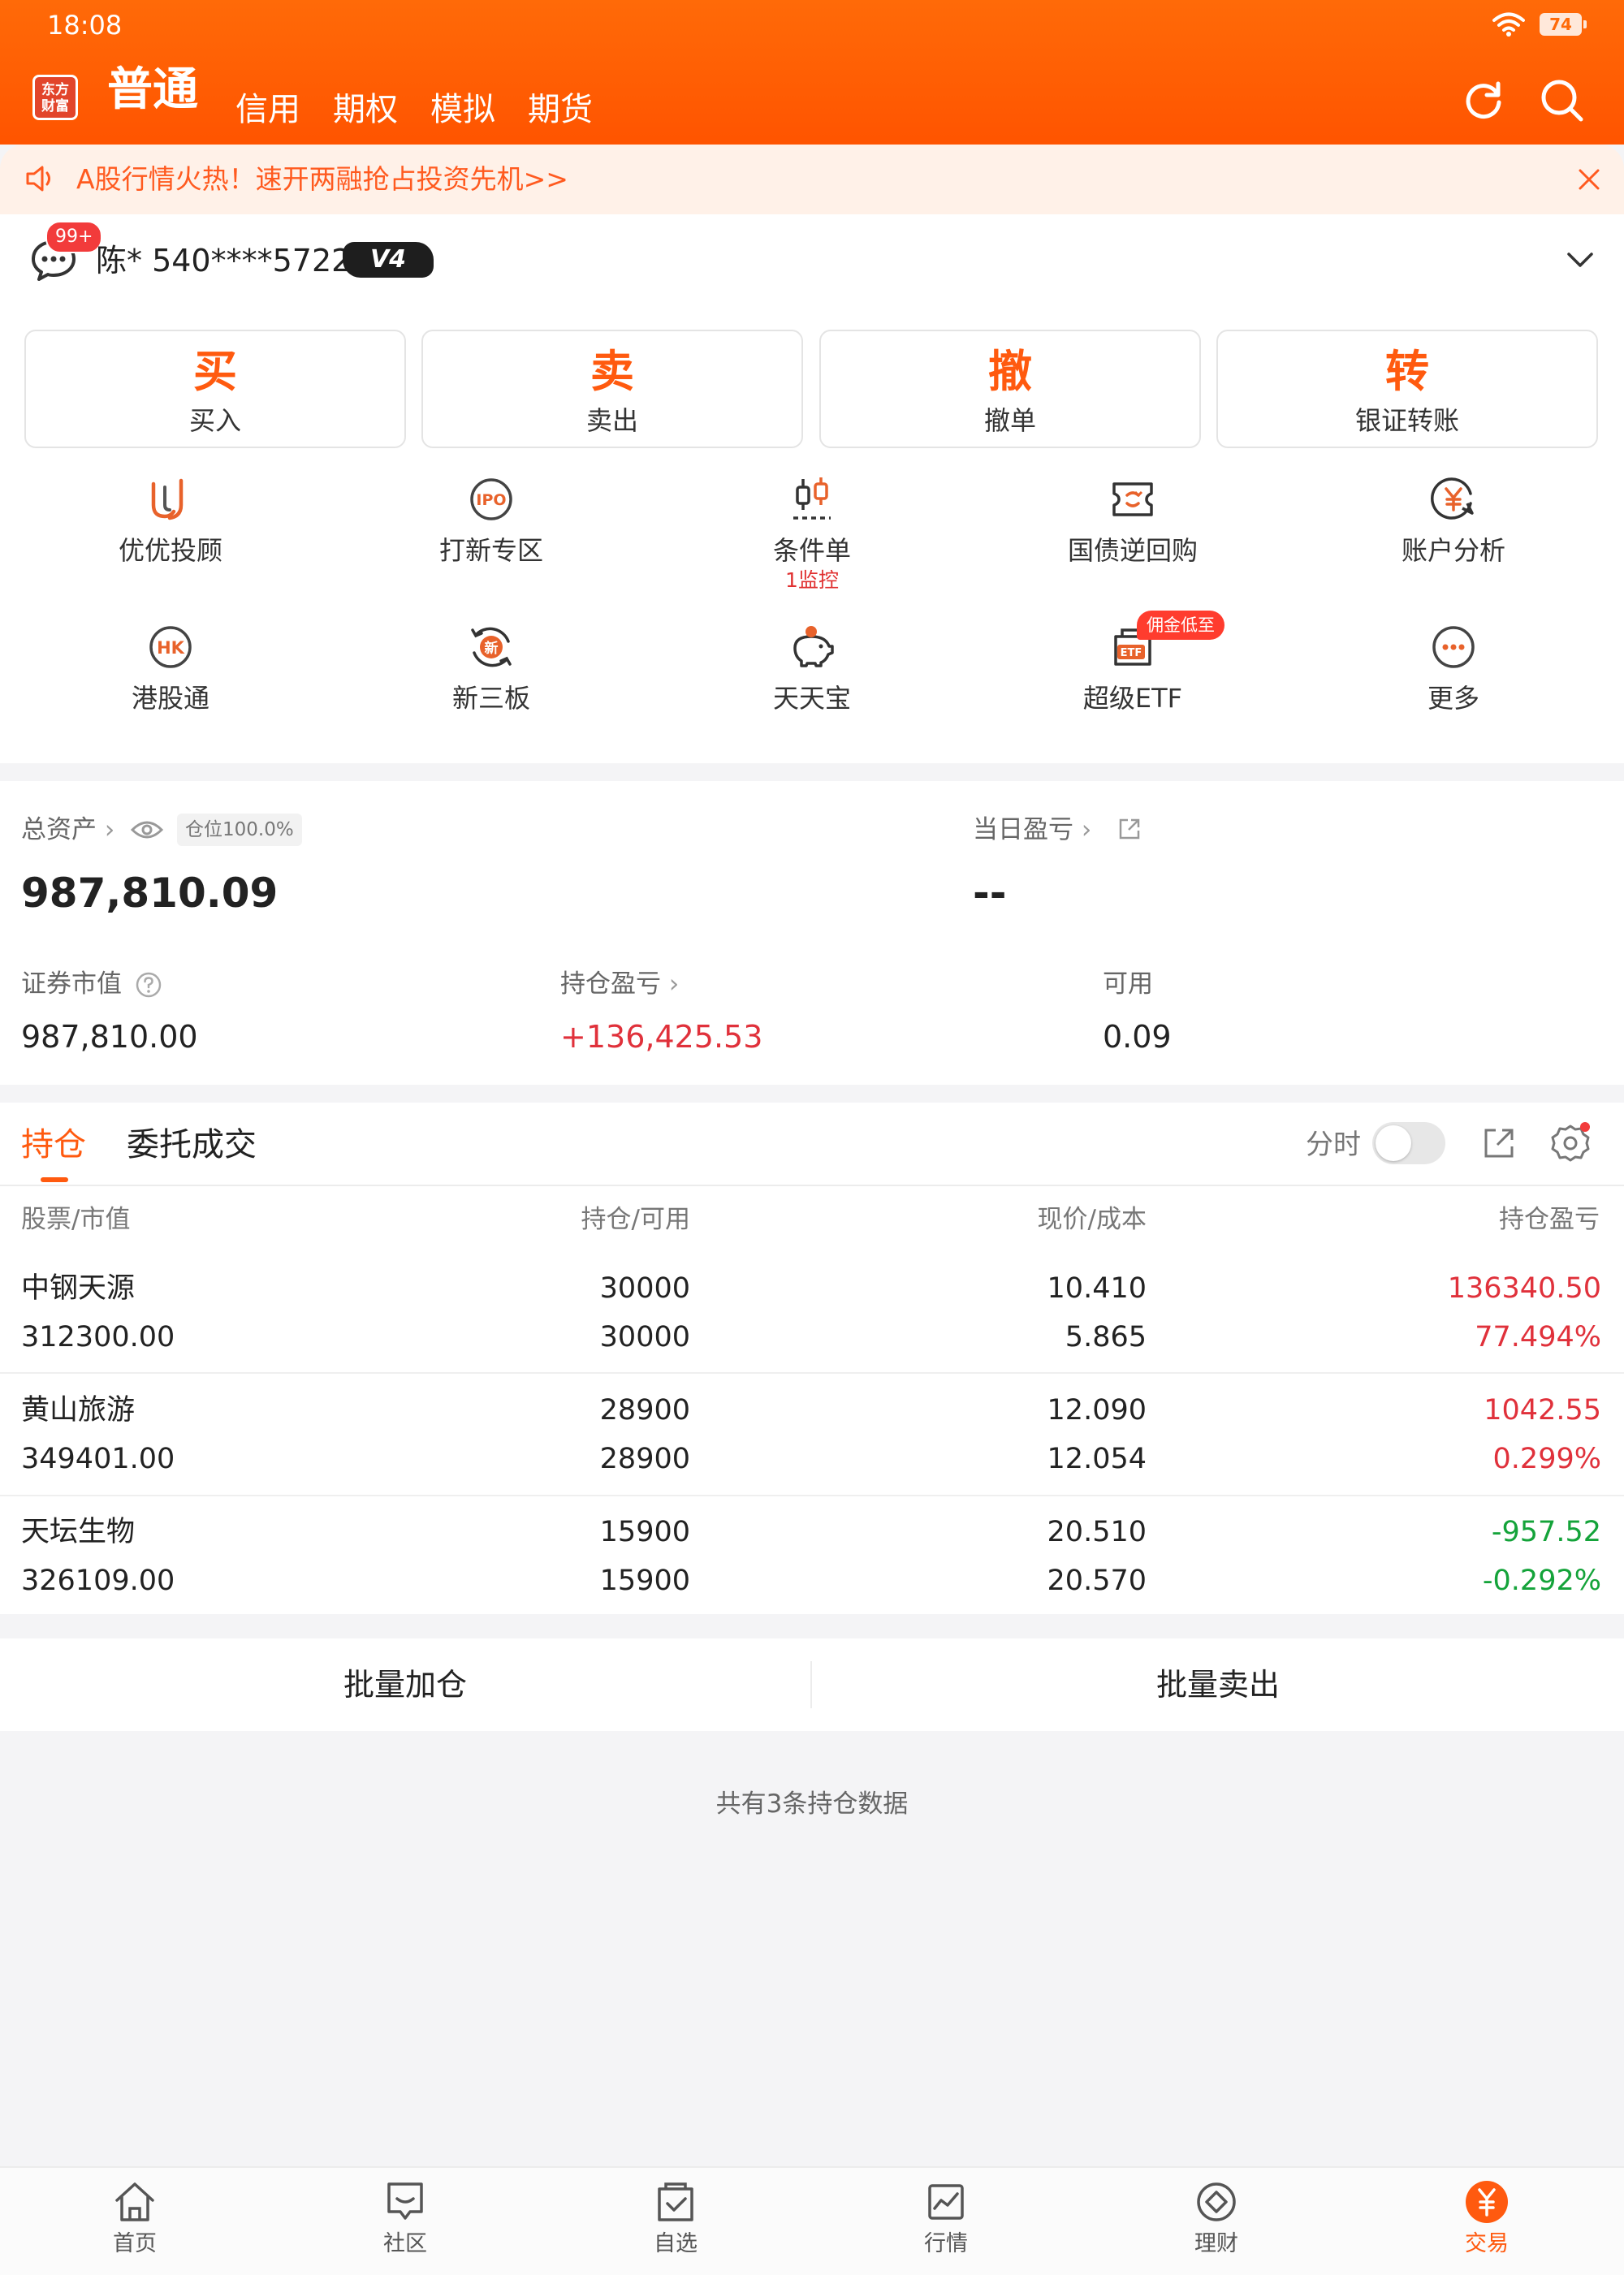  I want to click on feature-hk-connect: HK 港股通, so click(171, 668).